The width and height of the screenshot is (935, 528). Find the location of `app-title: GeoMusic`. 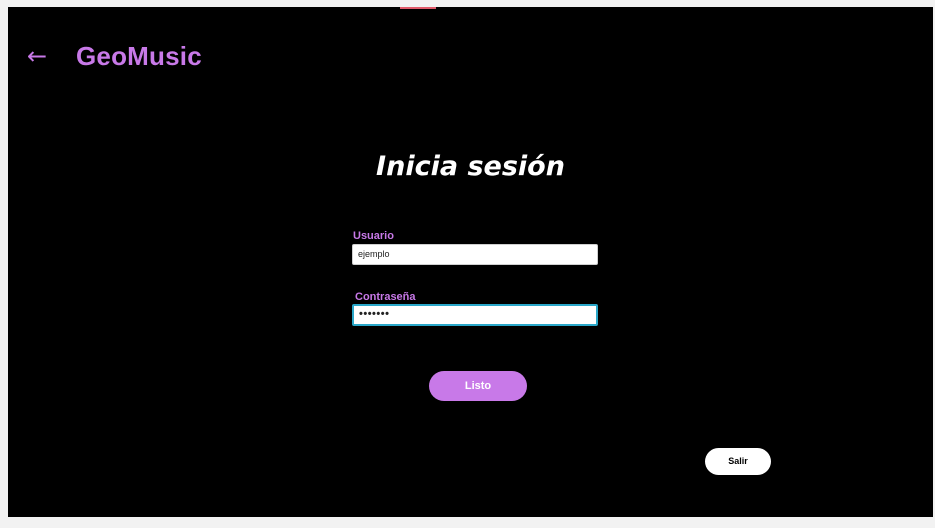

app-title: GeoMusic is located at coordinates (139, 56).